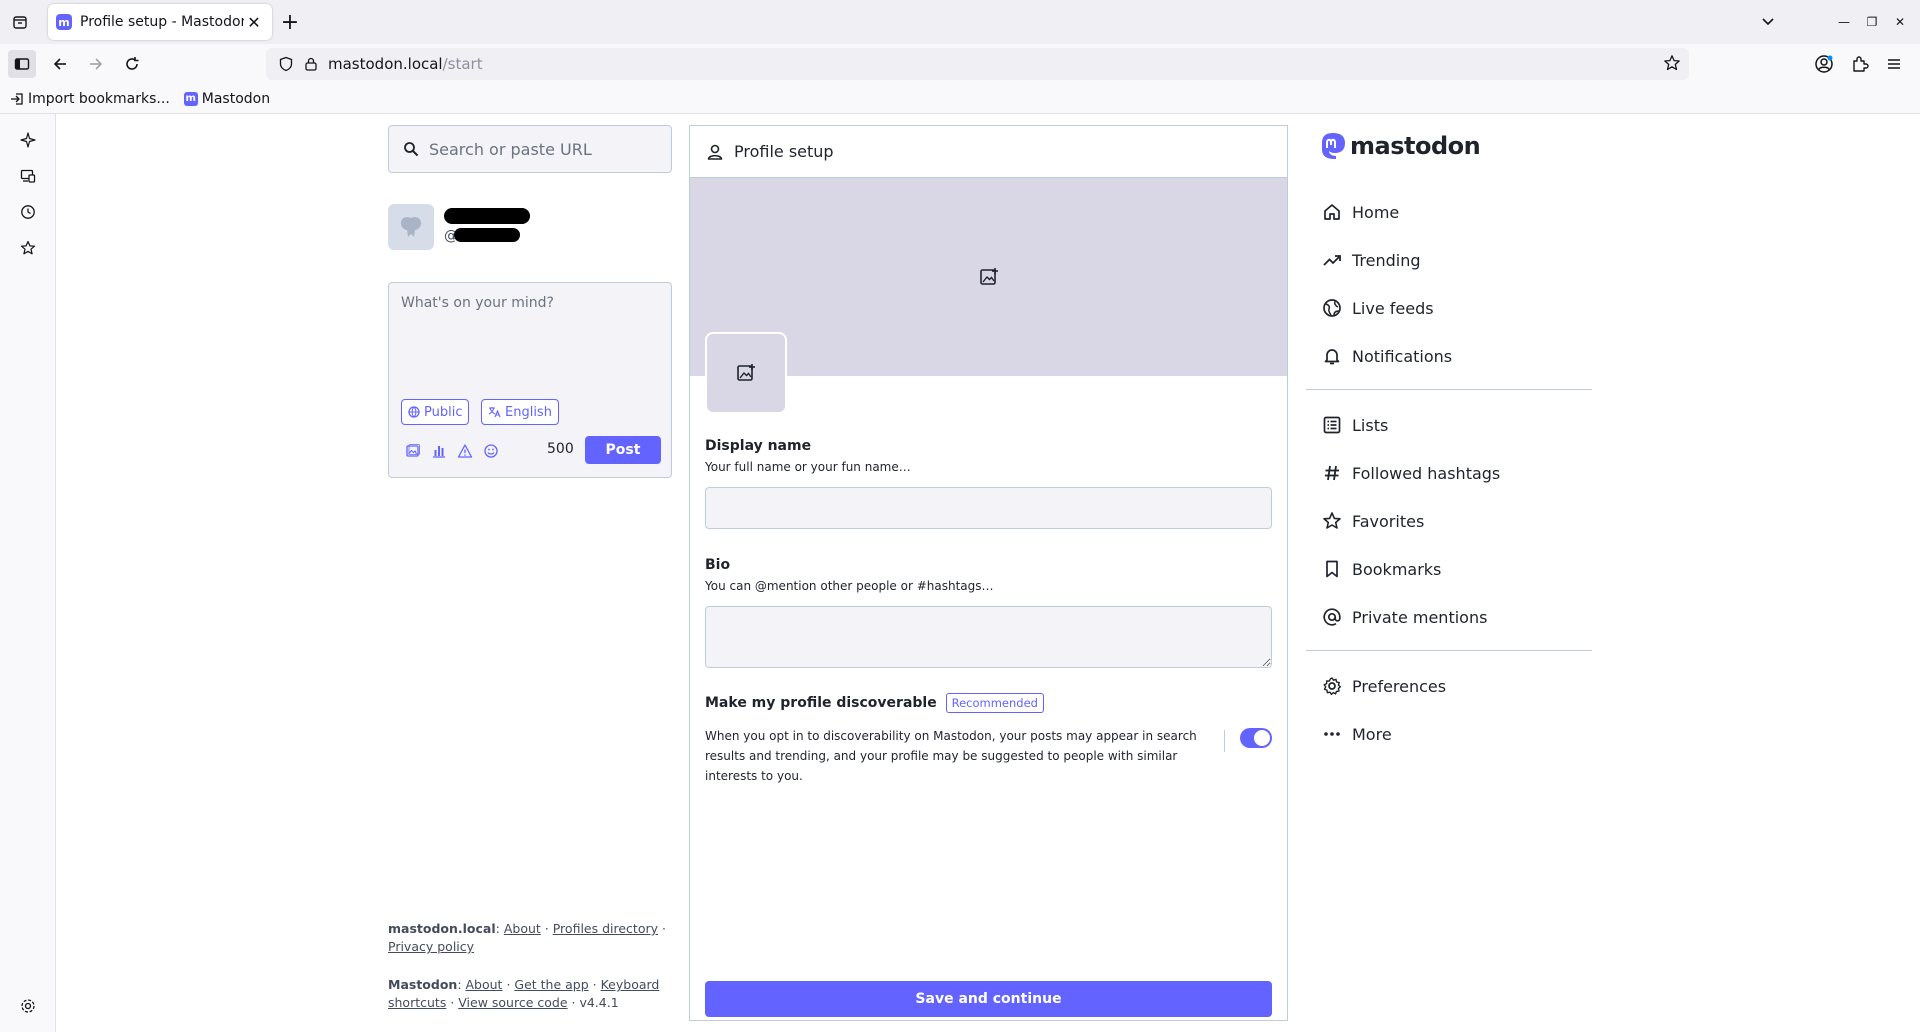  I want to click on visibility-button: Public, so click(435, 412).